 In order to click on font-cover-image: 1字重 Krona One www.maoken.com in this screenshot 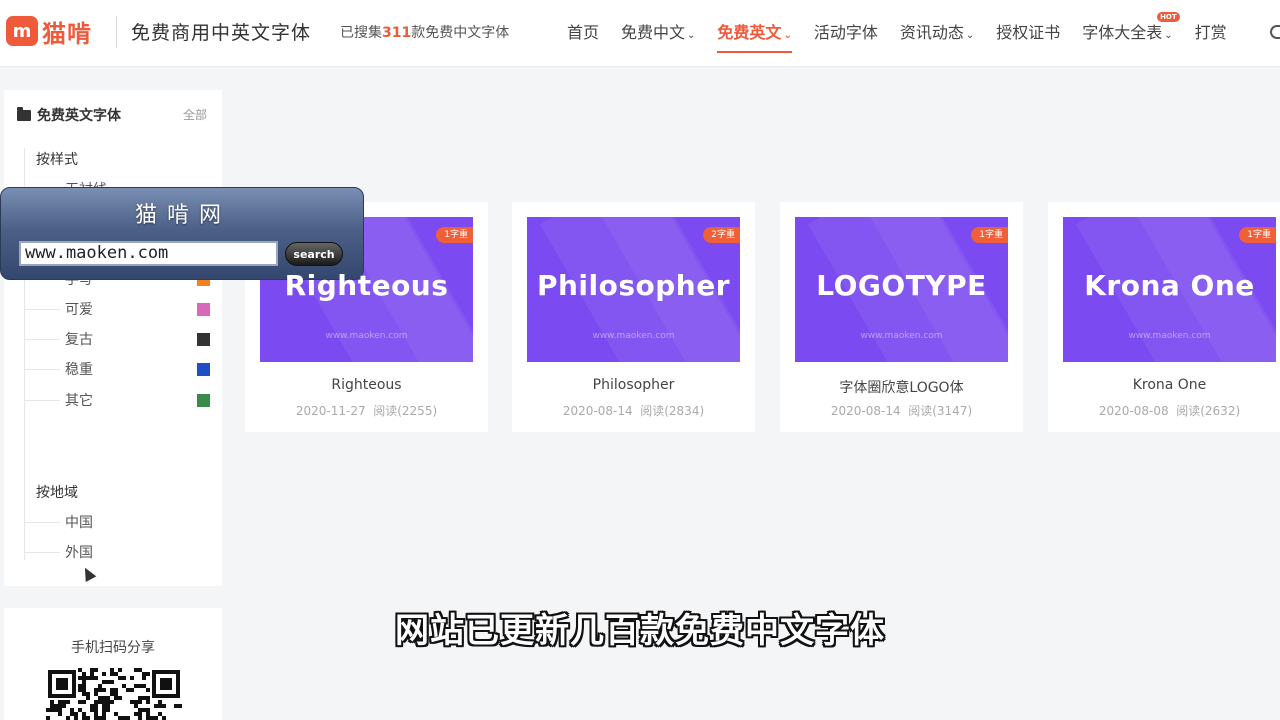, I will do `click(1169, 289)`.